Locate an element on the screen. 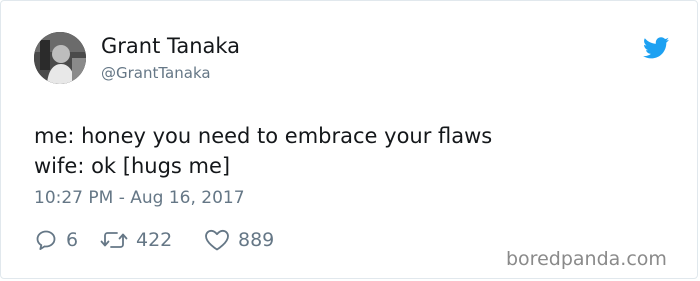  tweet-text-line: me: honey you need to embrace your flaws is located at coordinates (263, 136).